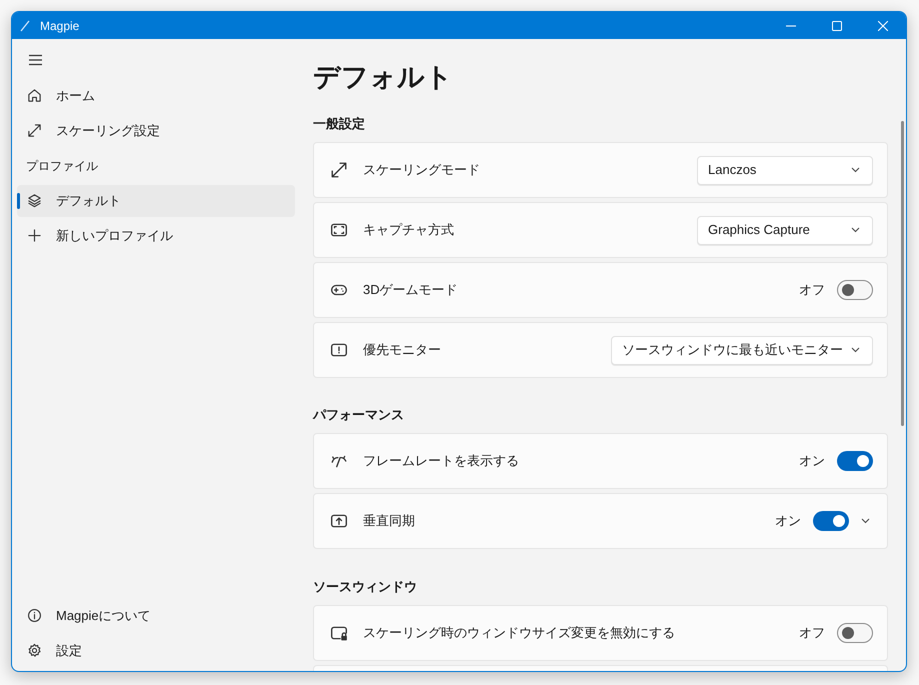 The image size is (919, 685). Describe the element at coordinates (837, 25) in the screenshot. I see `maximize-icon` at that location.